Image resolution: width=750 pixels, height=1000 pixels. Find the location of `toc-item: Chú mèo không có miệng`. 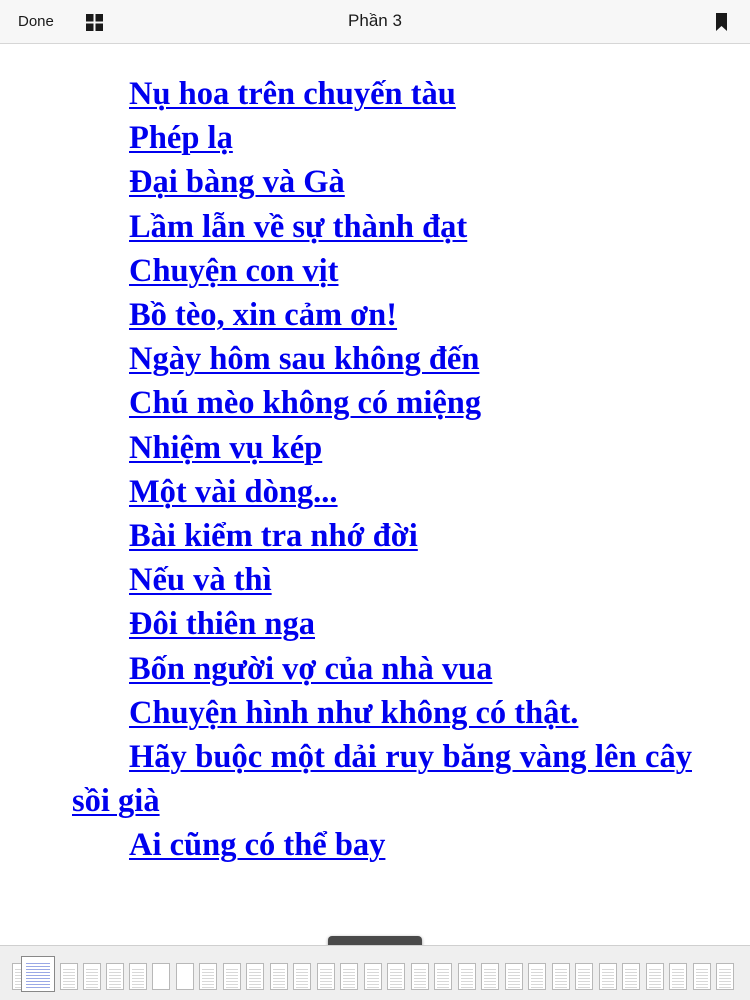

toc-item: Chú mèo không có miệng is located at coordinates (382, 403).